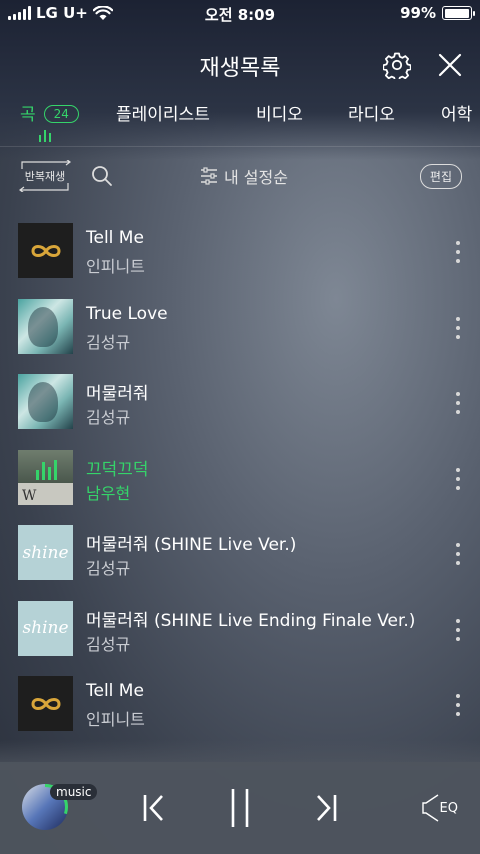 The height and width of the screenshot is (854, 480). Describe the element at coordinates (45, 136) in the screenshot. I see `now-playing-indicator-icon` at that location.